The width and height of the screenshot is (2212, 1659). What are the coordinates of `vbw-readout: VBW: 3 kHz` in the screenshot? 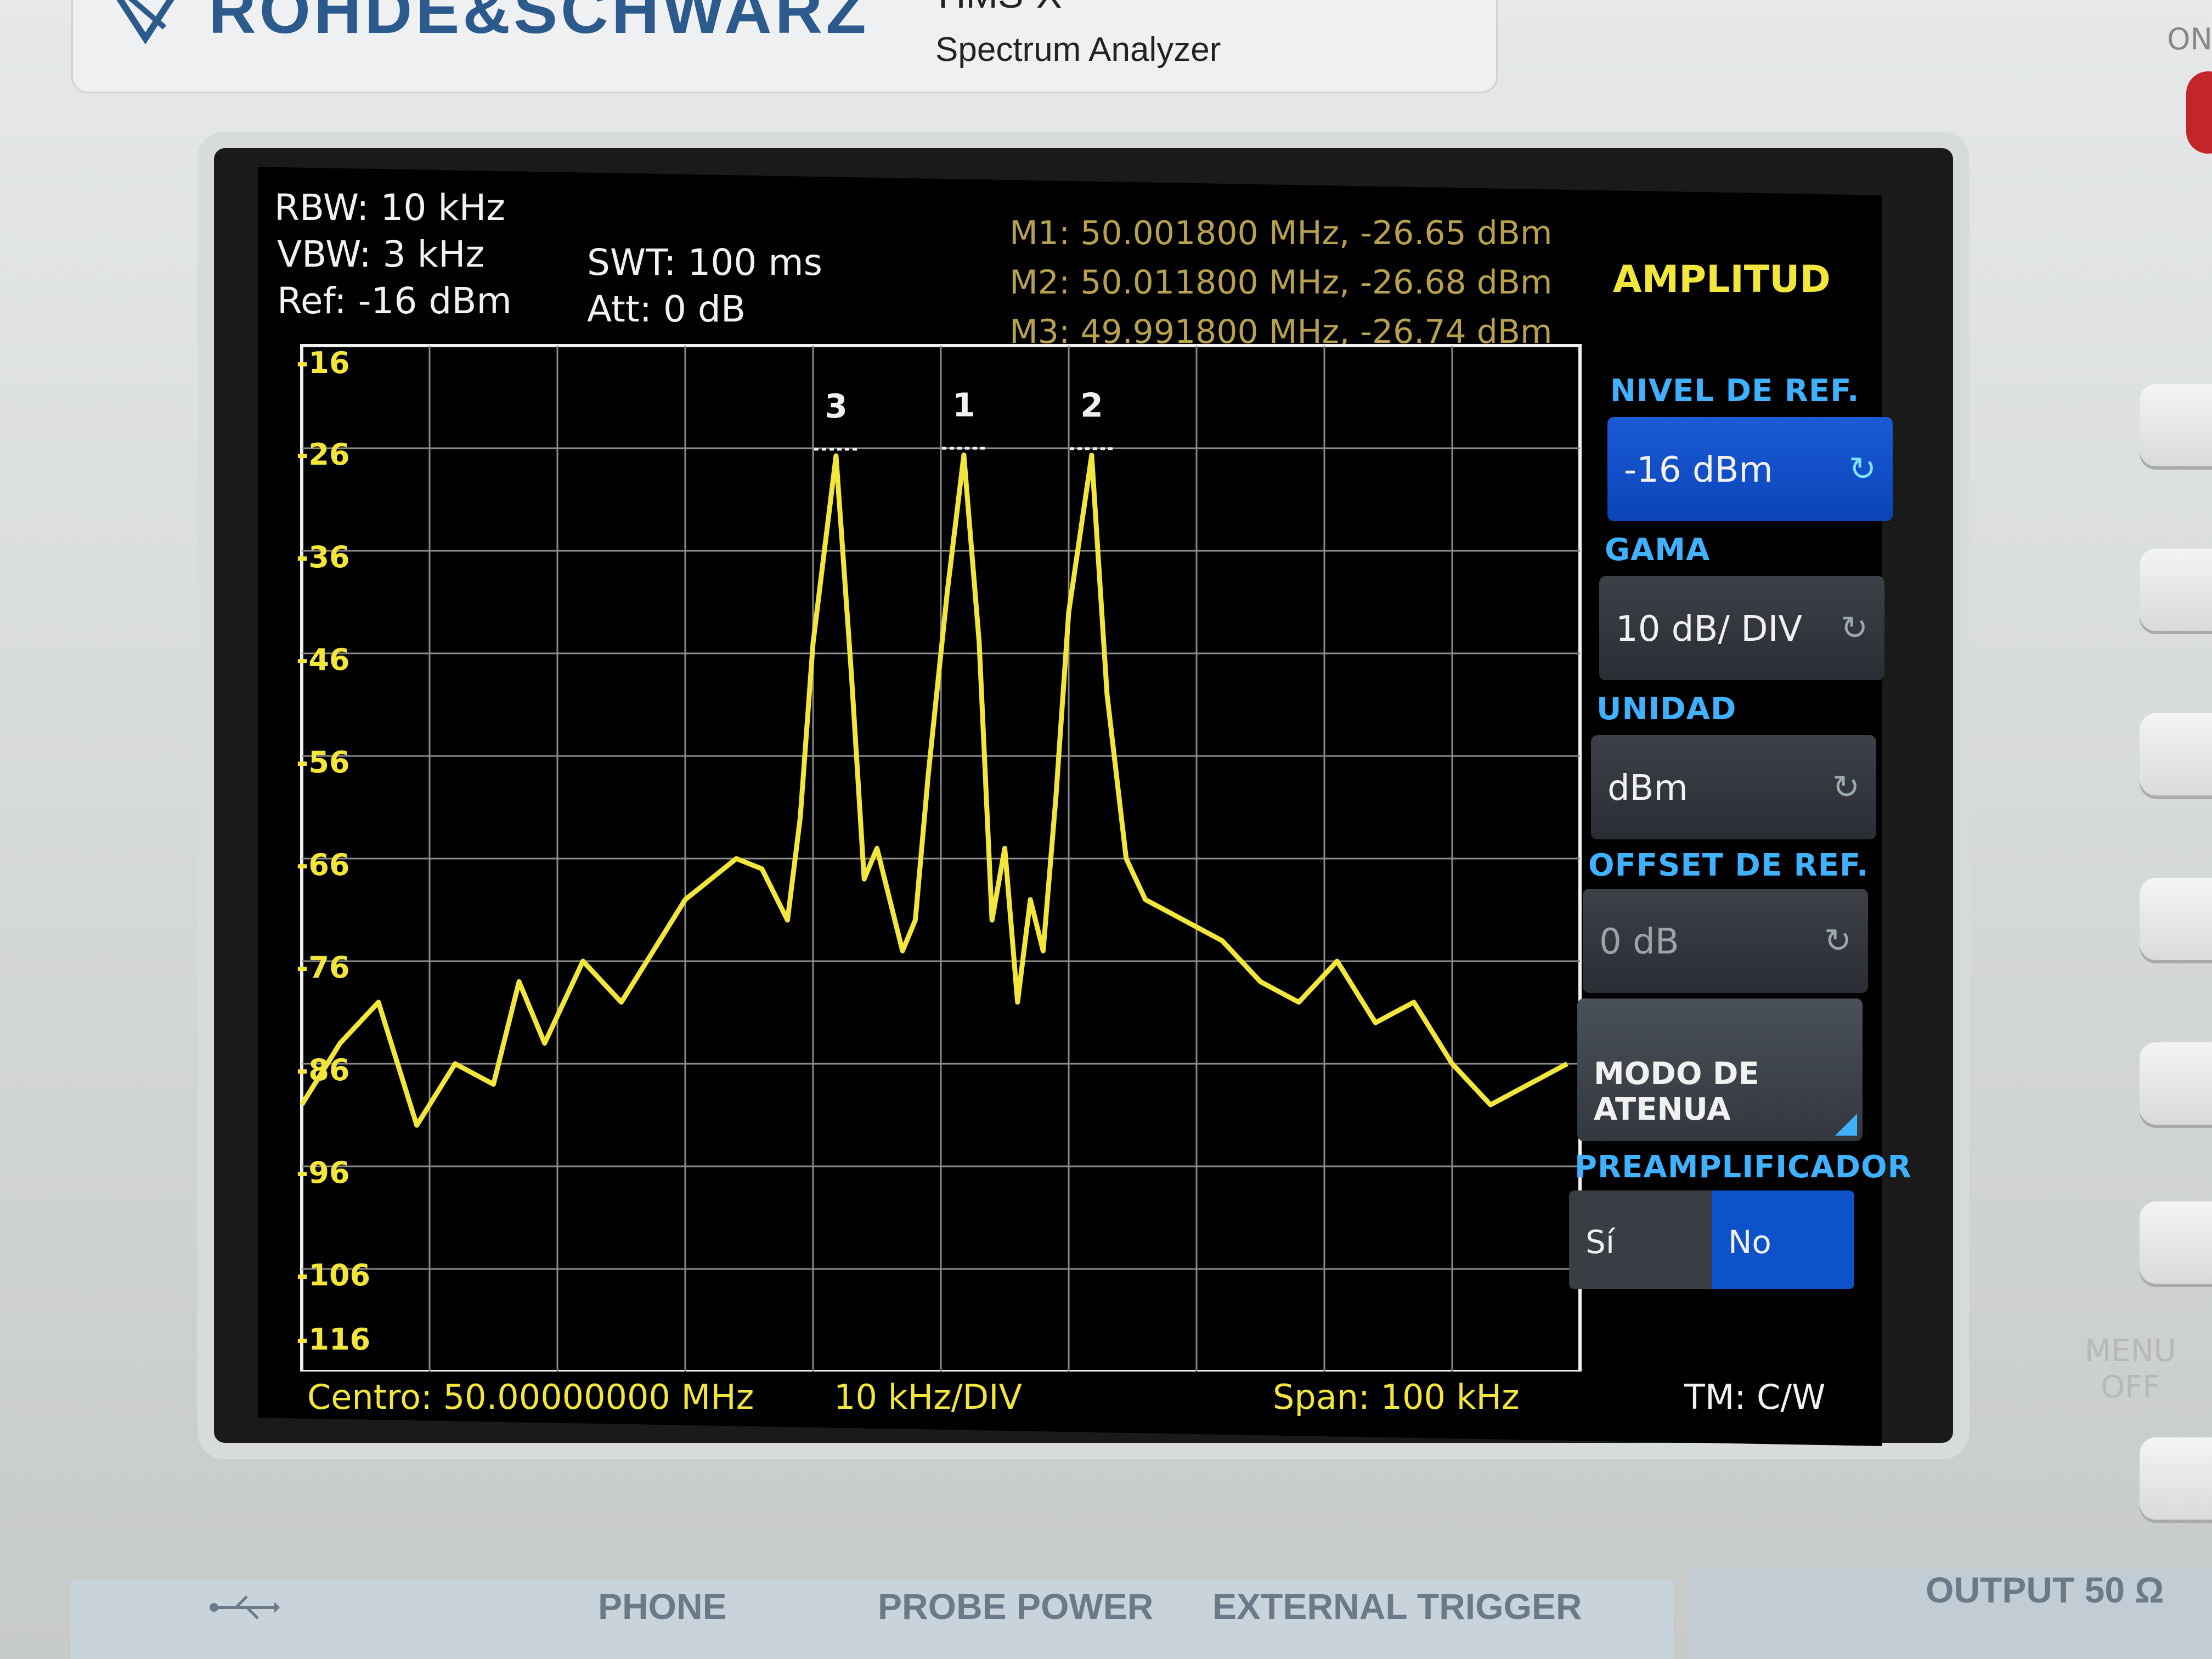 It's located at (381, 254).